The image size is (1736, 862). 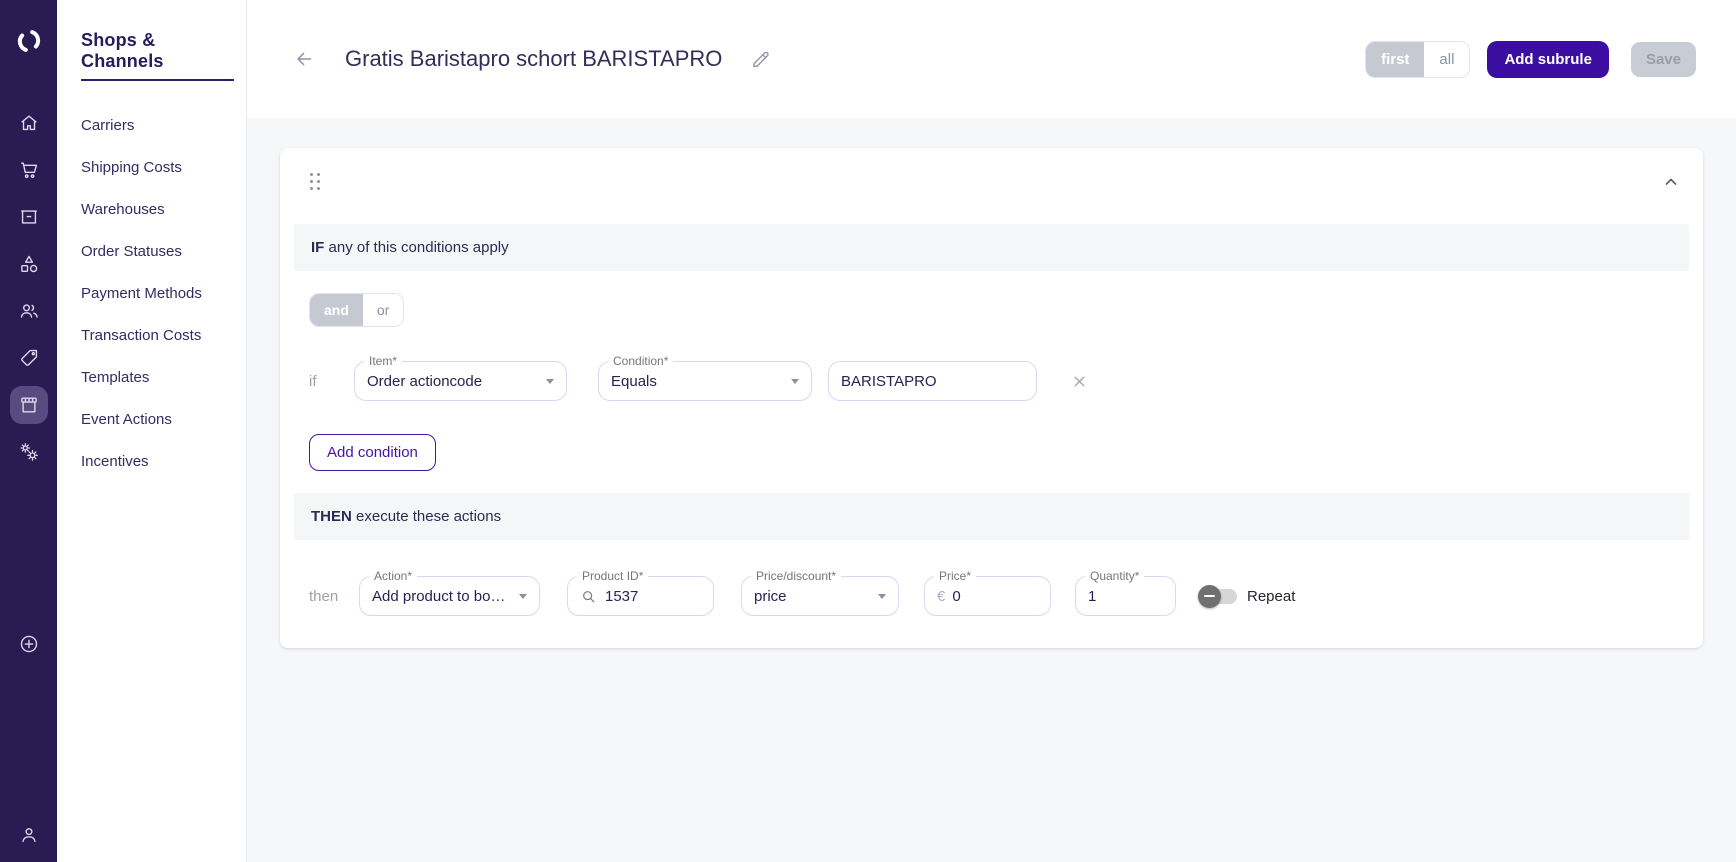 What do you see at coordinates (705, 377) in the screenshot?
I see `condition-select: Condition* Equals` at bounding box center [705, 377].